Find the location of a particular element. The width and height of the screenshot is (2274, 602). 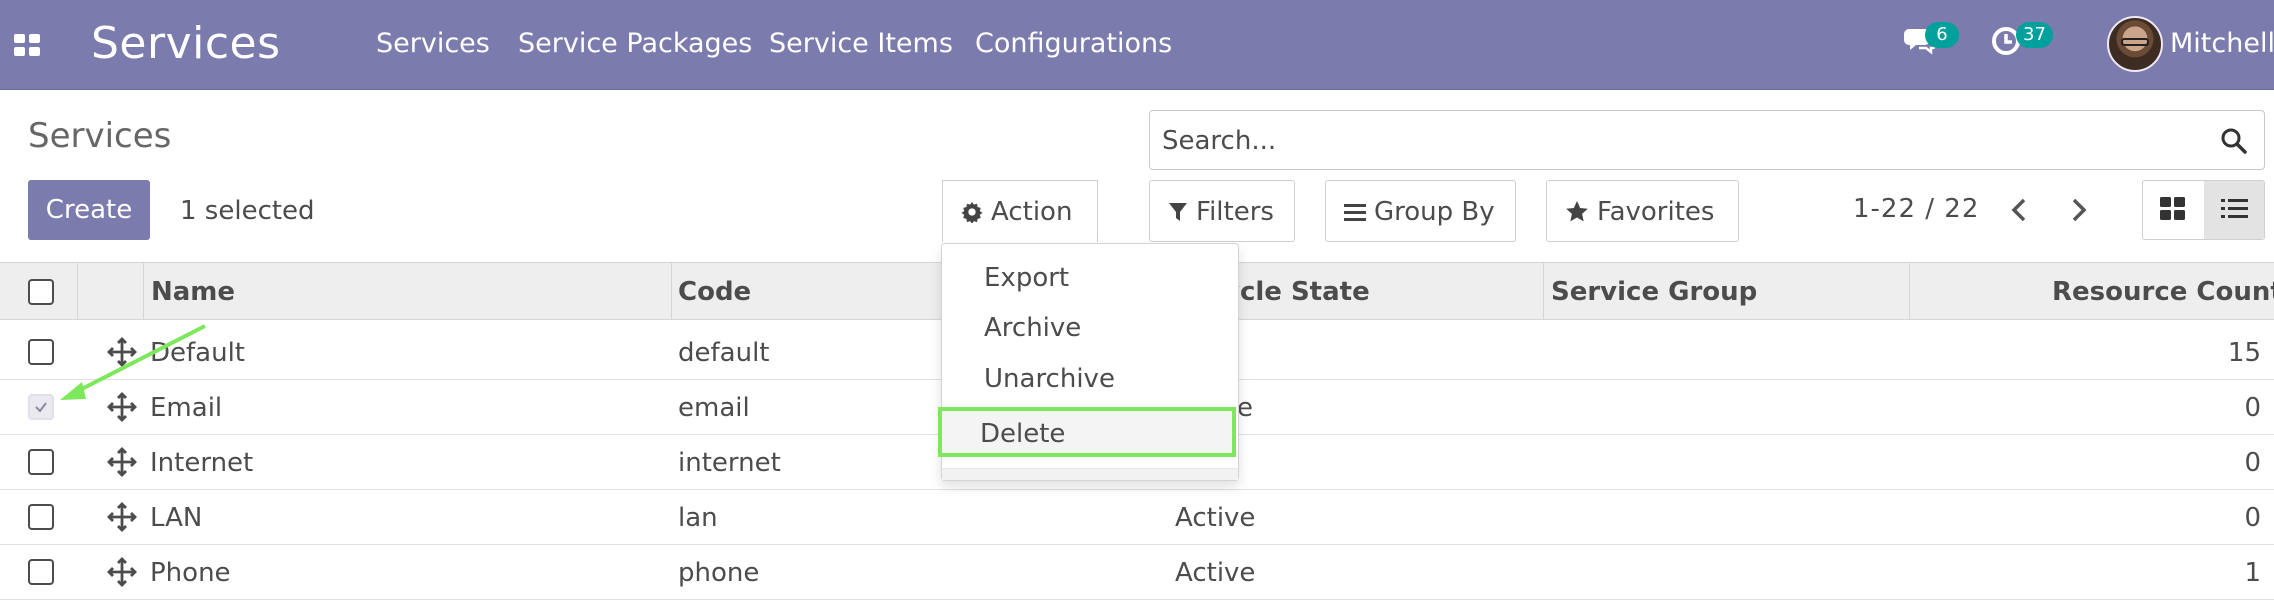

column-service-group: Service Group is located at coordinates (1654, 292).